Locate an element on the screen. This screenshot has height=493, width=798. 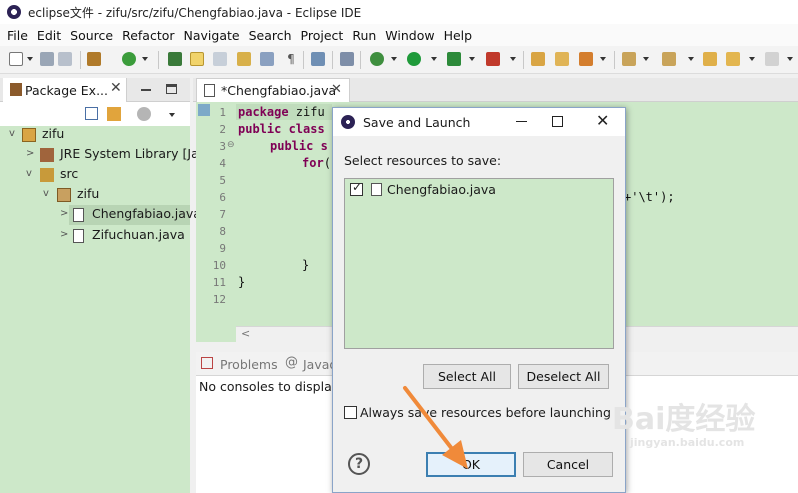
resource-checkbox: ✓ is located at coordinates (356, 188).